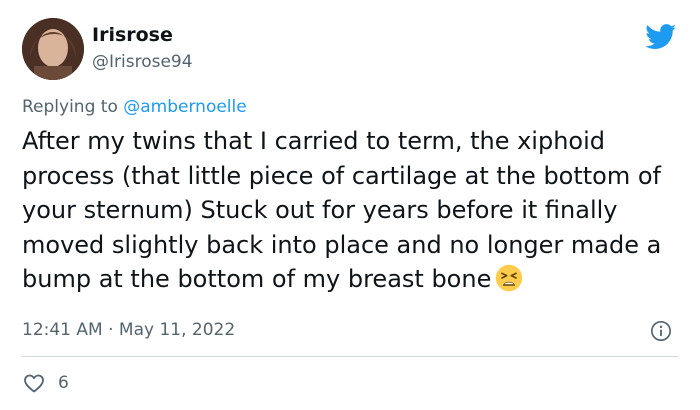 Image resolution: width=700 pixels, height=410 pixels. Describe the element at coordinates (62, 330) in the screenshot. I see `tweet-time: 12:41 AM` at that location.